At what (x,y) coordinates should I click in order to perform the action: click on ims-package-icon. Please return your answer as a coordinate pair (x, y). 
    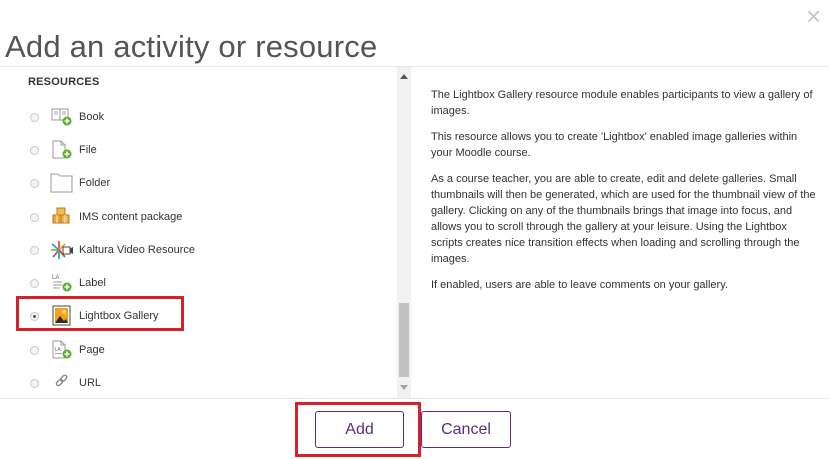
    Looking at the image, I should click on (61, 215).